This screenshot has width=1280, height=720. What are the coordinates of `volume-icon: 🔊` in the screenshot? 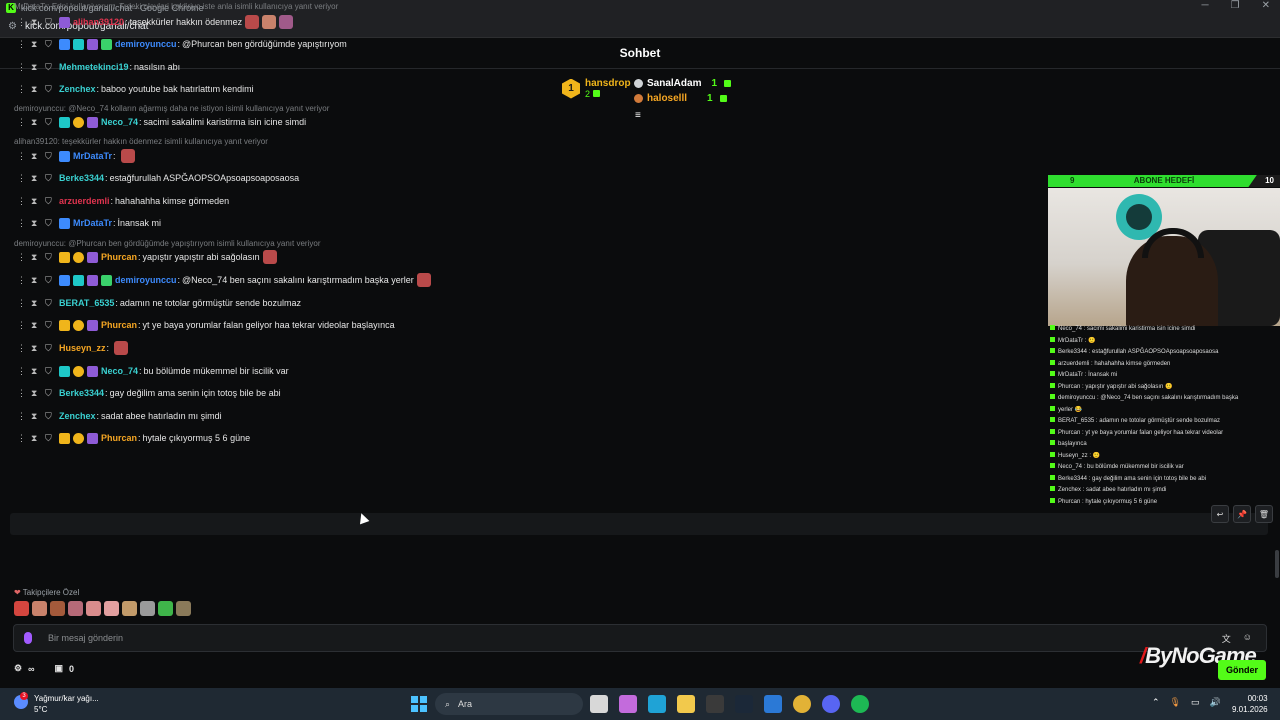 It's located at (1215, 702).